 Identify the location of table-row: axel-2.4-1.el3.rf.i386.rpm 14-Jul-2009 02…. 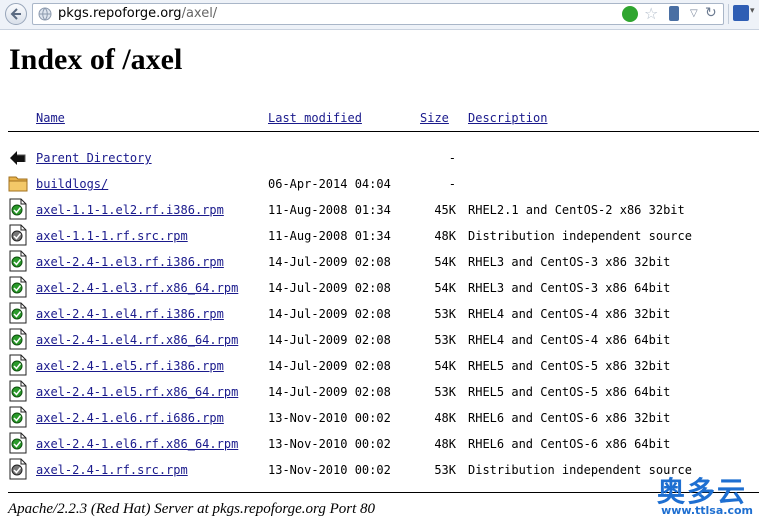
(379, 263).